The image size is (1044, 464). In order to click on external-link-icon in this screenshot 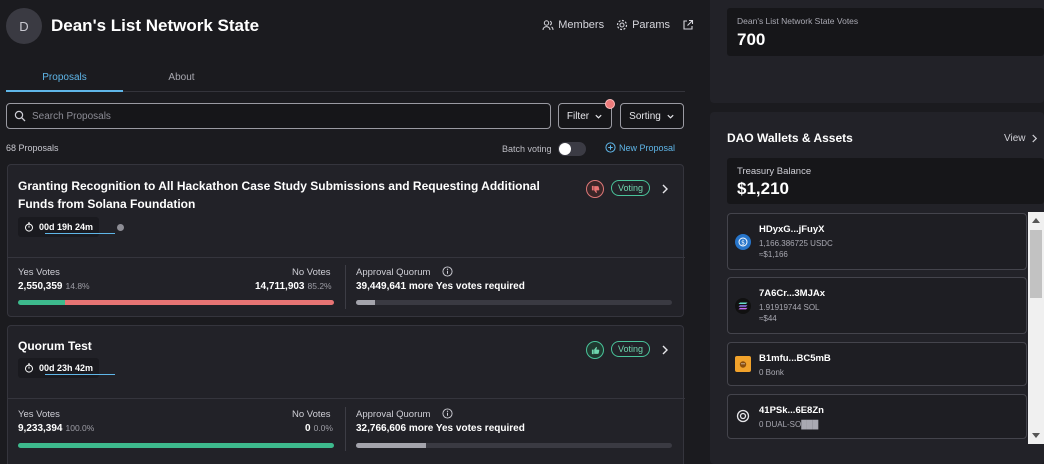, I will do `click(688, 24)`.